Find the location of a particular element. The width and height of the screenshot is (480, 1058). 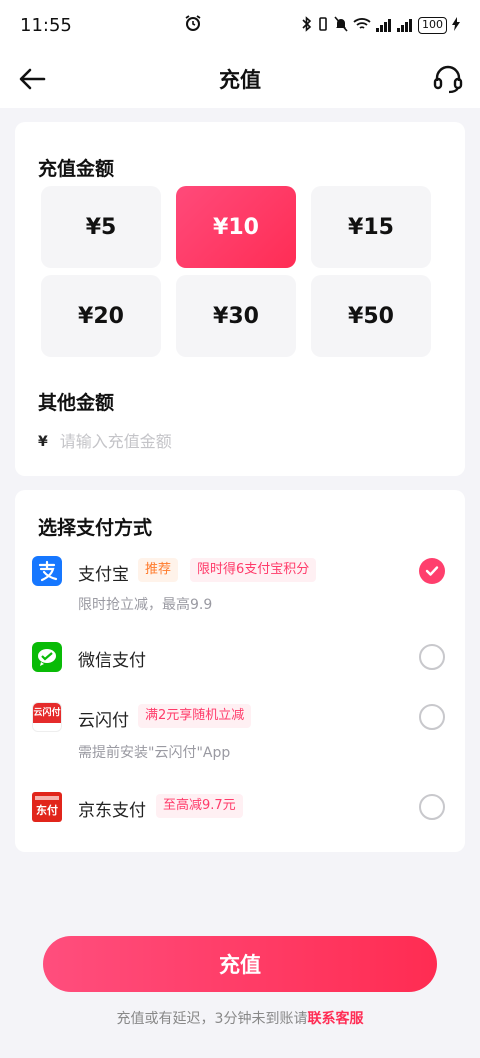

unionpay-subtitle: 需提前安装"云闪付"App is located at coordinates (154, 753).